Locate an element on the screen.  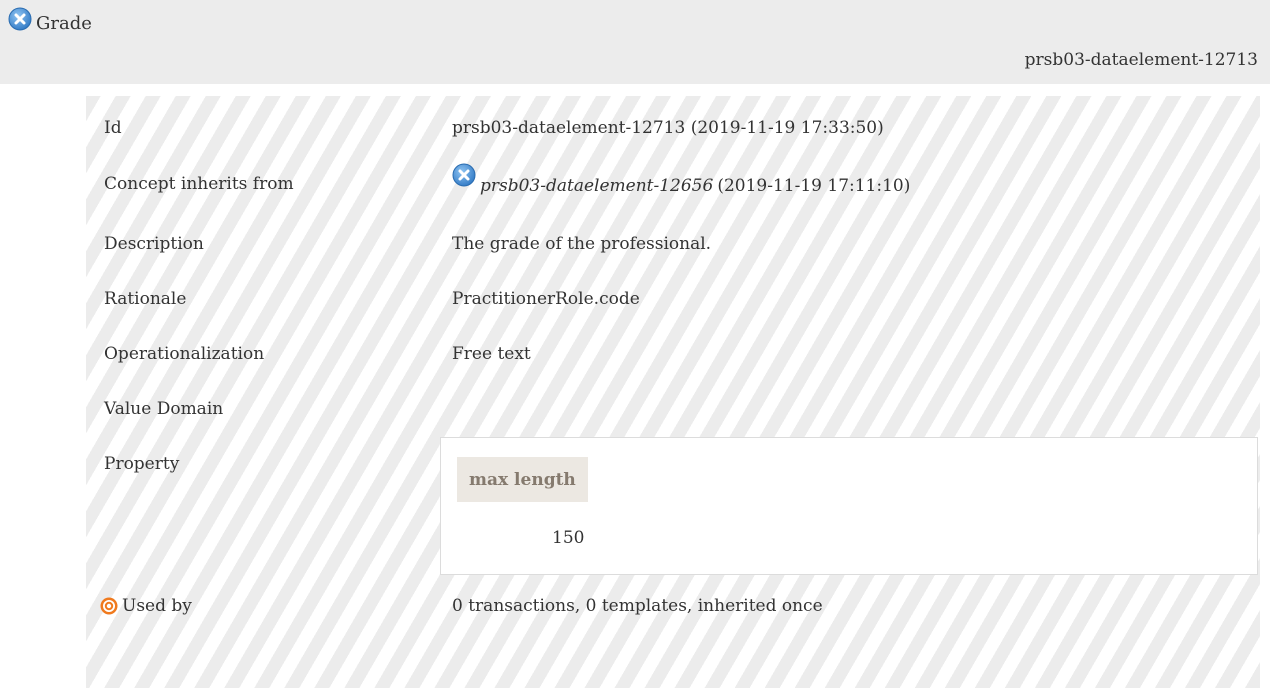
row-label-property: Property is located at coordinates (142, 464).